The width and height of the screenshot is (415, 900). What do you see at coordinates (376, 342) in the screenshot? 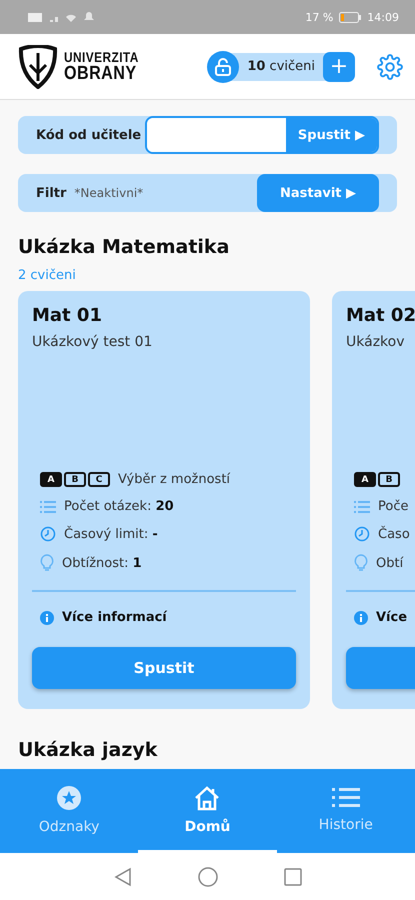
I see `test-subtitle: Ukázkov` at bounding box center [376, 342].